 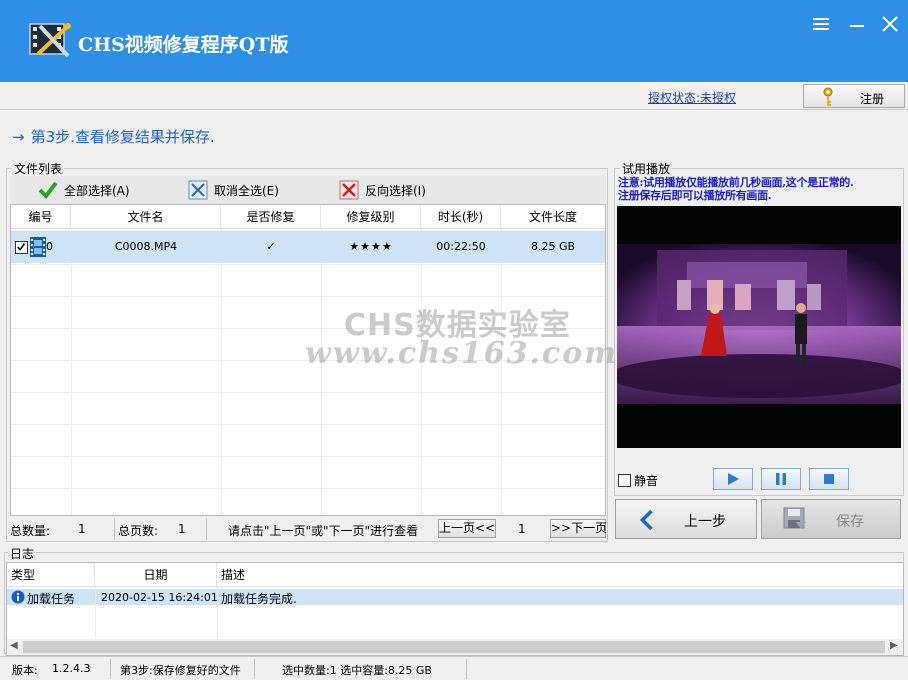 I want to click on column-header-filename: 文件名, so click(x=146, y=217).